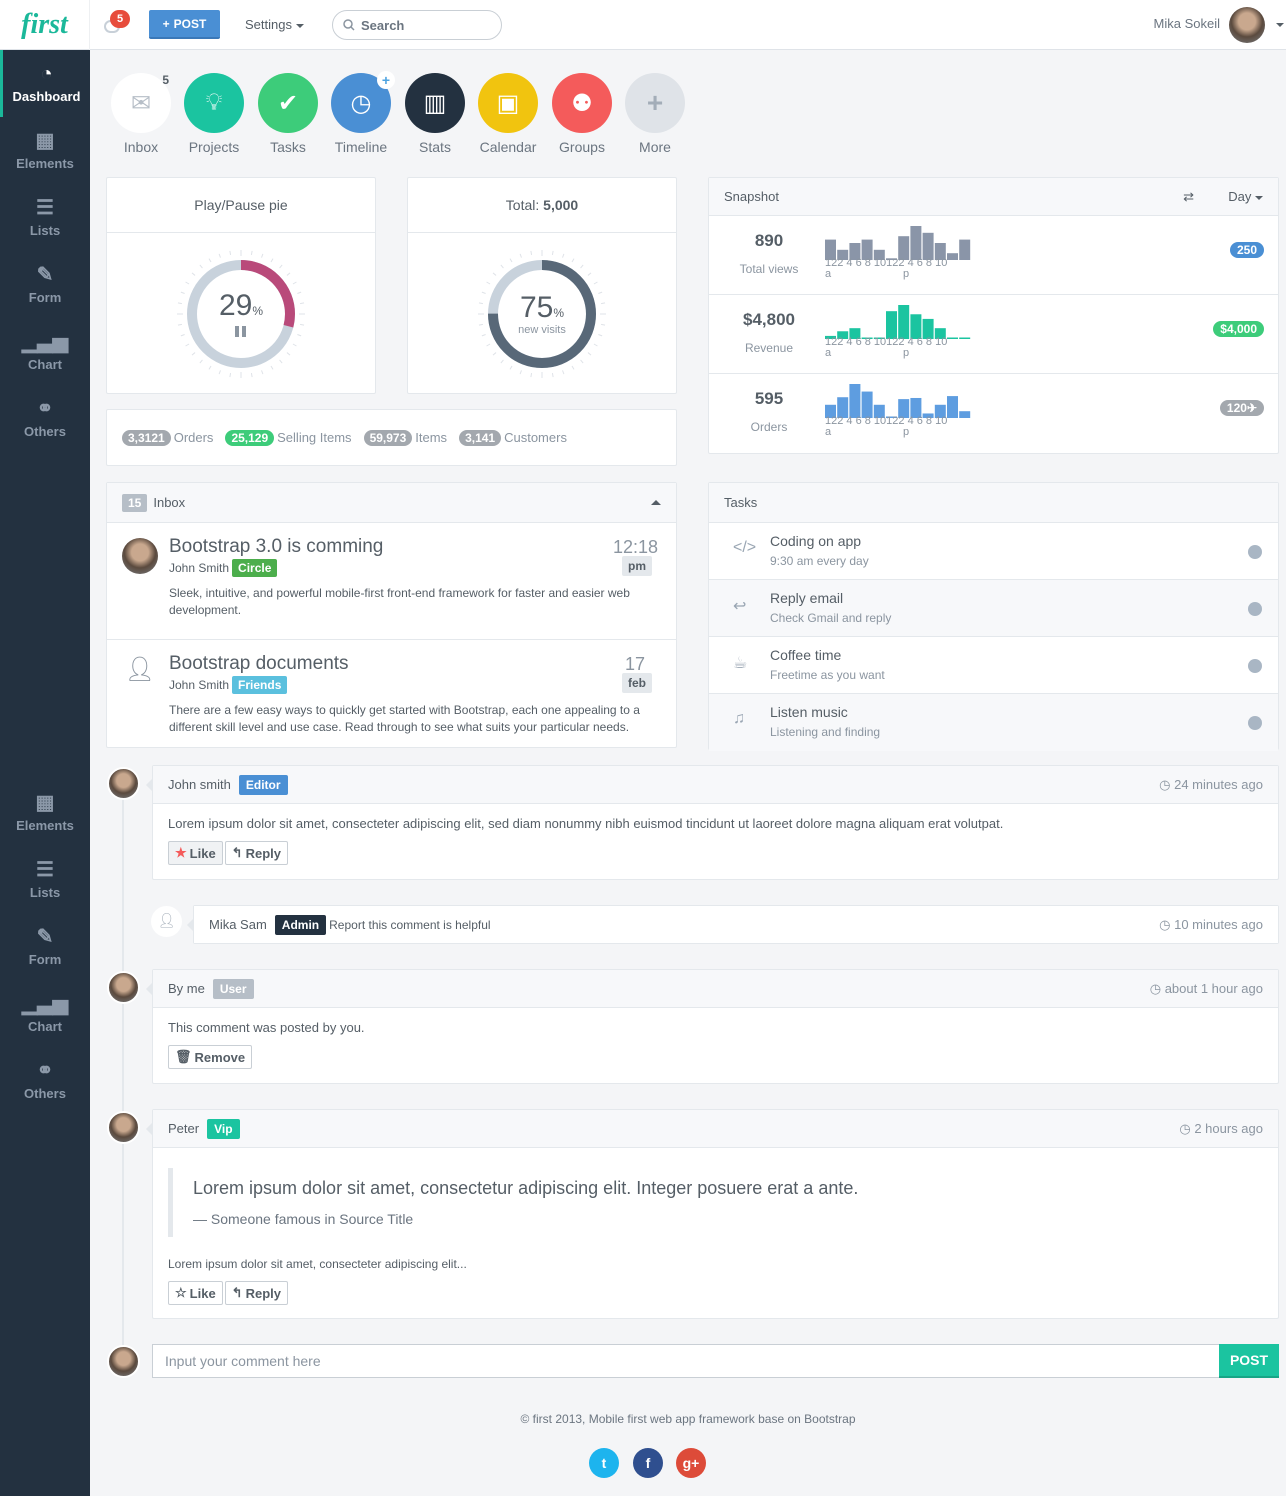 Image resolution: width=1286 pixels, height=1496 pixels. I want to click on google-plus-icon: g+, so click(691, 1463).